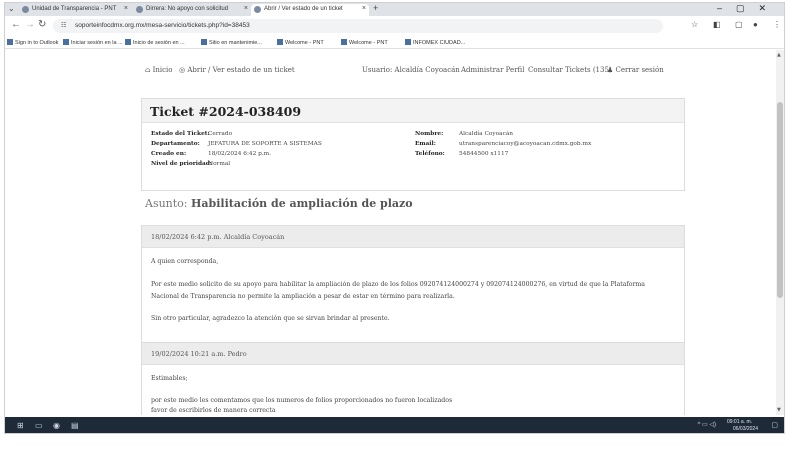 Image resolution: width=789 pixels, height=449 pixels. I want to click on subject-label: Asunto:, so click(166, 203).